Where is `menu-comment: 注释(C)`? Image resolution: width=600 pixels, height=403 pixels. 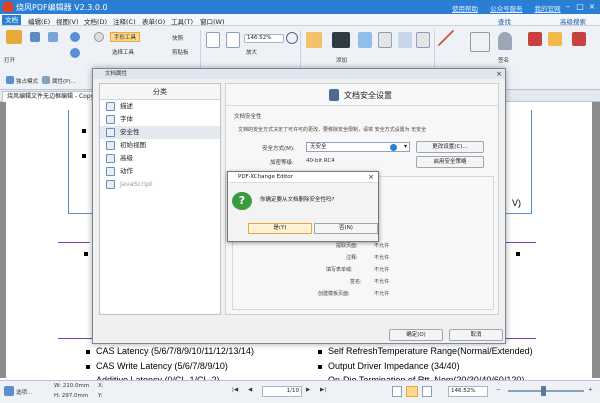
menu-comment: 注释(C) is located at coordinates (124, 21).